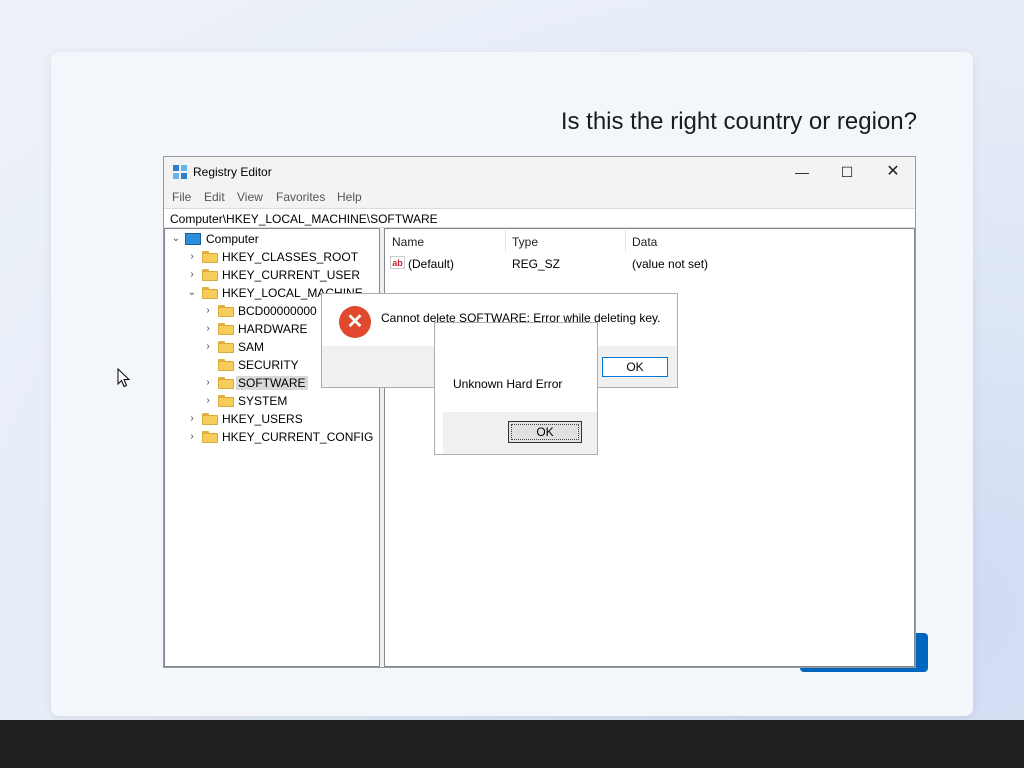  Describe the element at coordinates (525, 242) in the screenshot. I see `column-header-type: Type` at that location.